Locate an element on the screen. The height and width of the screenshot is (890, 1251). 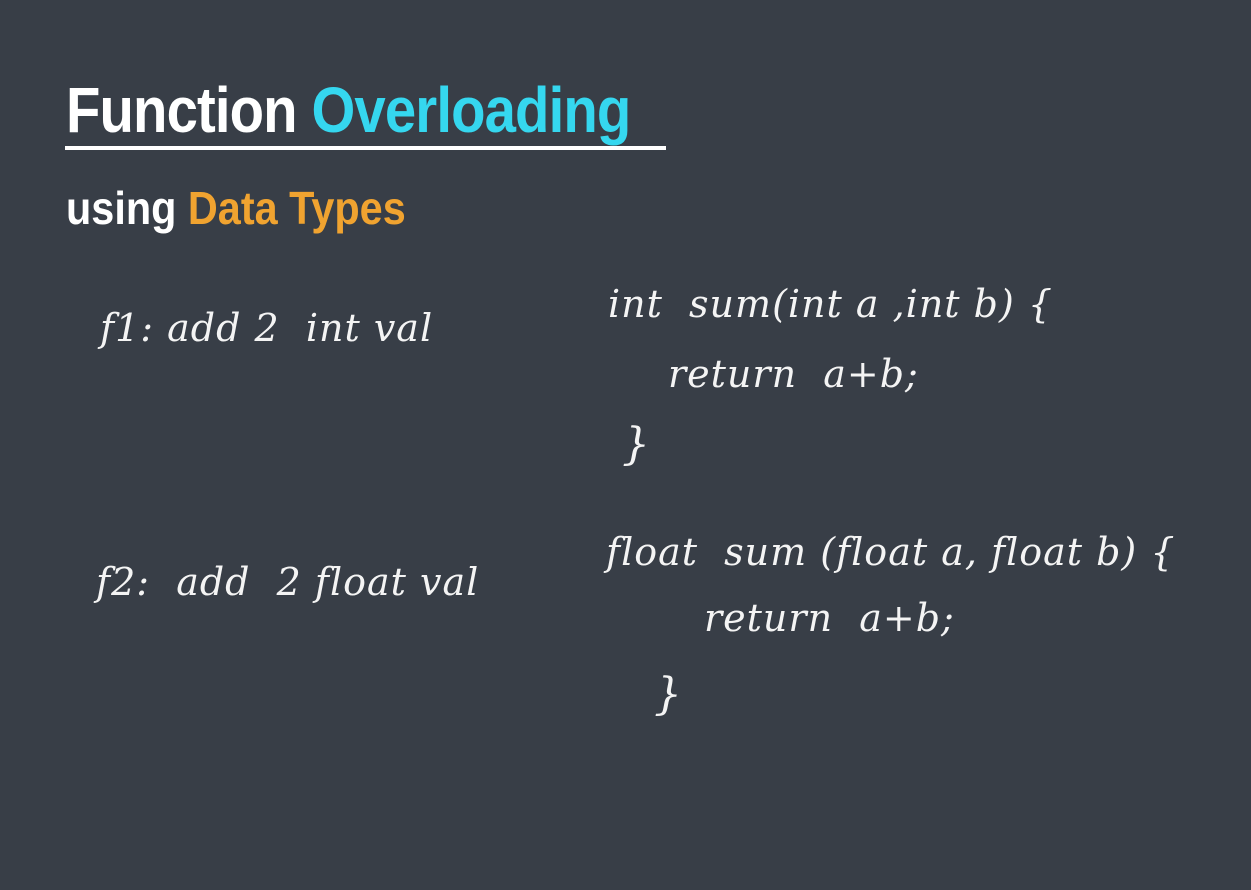
f2-label: f2: add 2 float val is located at coordinates (288, 582).